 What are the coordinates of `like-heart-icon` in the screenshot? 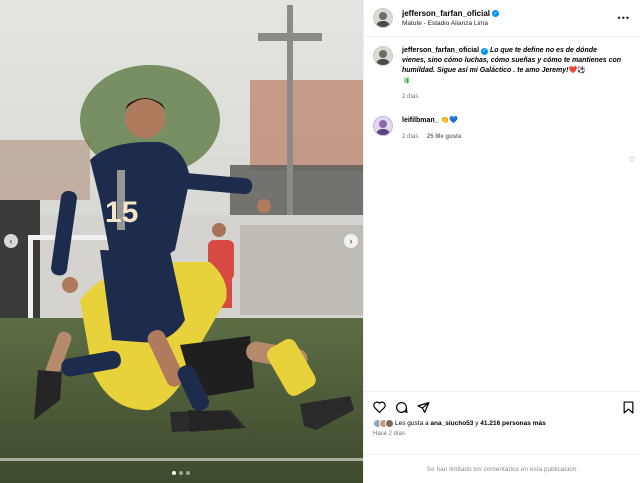 It's located at (379, 407).